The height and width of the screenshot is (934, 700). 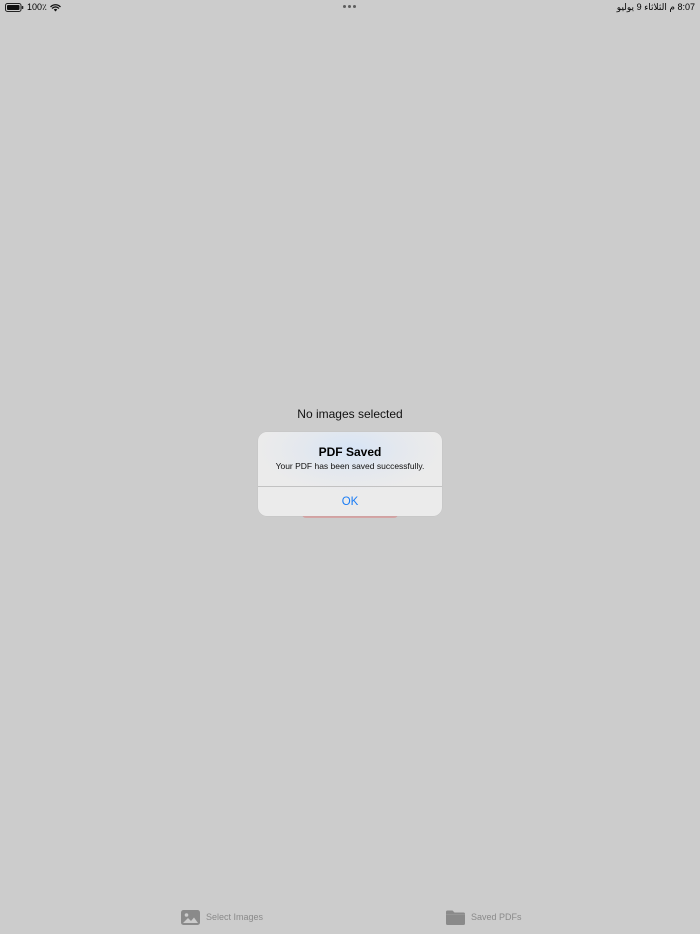 I want to click on tab-saved-pdfs: Saved PDFs, so click(x=484, y=917).